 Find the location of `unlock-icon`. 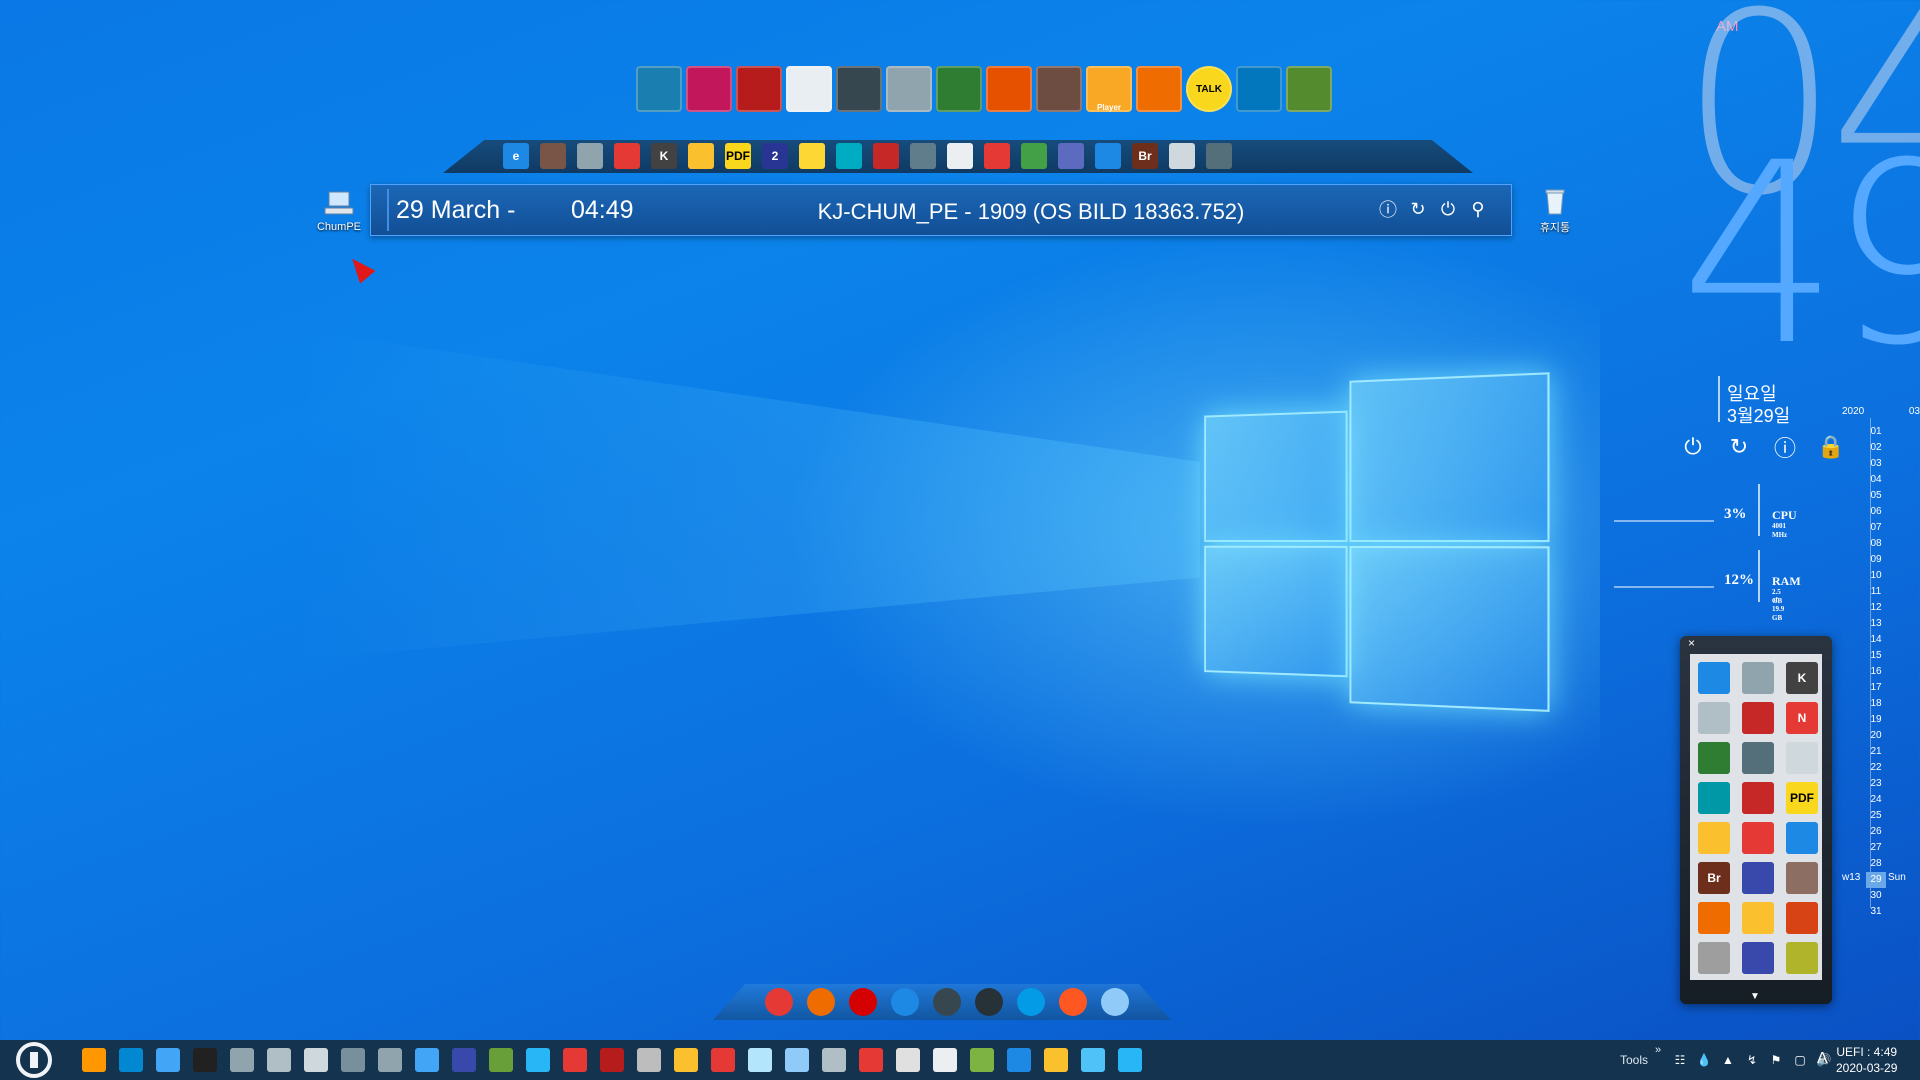

unlock-icon is located at coordinates (553, 156).